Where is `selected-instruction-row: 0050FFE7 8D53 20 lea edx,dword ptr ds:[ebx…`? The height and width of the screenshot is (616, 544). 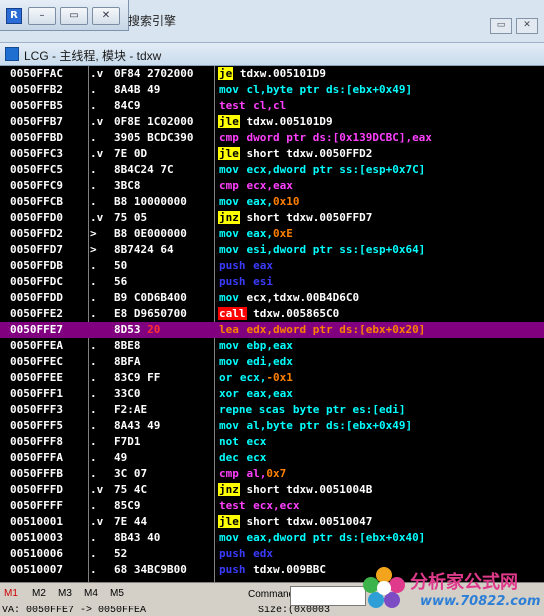 selected-instruction-row: 0050FFE7 8D53 20 lea edx,dword ptr ds:[ebx… is located at coordinates (272, 330).